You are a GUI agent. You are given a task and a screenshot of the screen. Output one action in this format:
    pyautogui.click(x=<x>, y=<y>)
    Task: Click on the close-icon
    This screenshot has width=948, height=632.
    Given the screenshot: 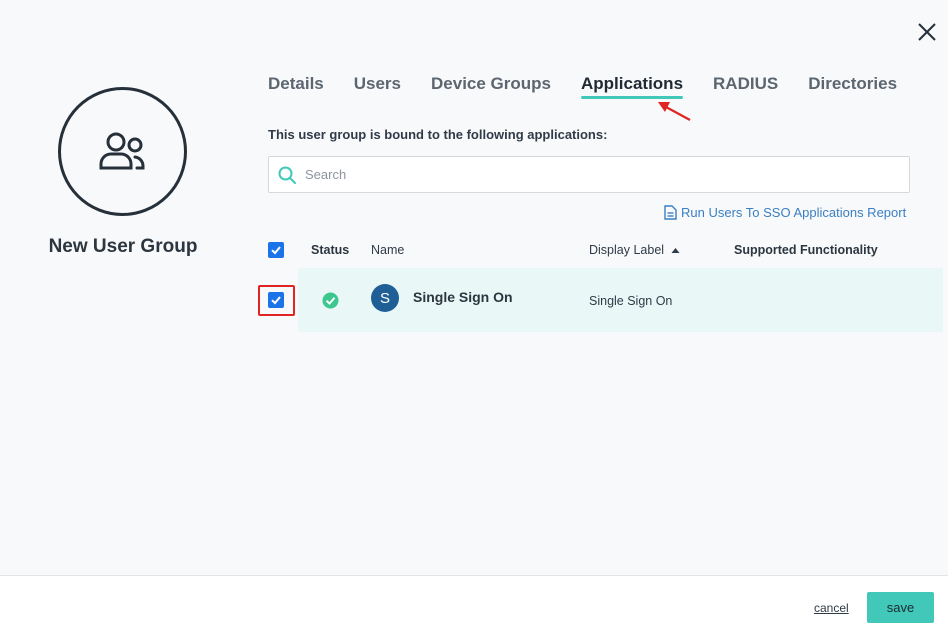 What is the action you would take?
    pyautogui.click(x=927, y=32)
    